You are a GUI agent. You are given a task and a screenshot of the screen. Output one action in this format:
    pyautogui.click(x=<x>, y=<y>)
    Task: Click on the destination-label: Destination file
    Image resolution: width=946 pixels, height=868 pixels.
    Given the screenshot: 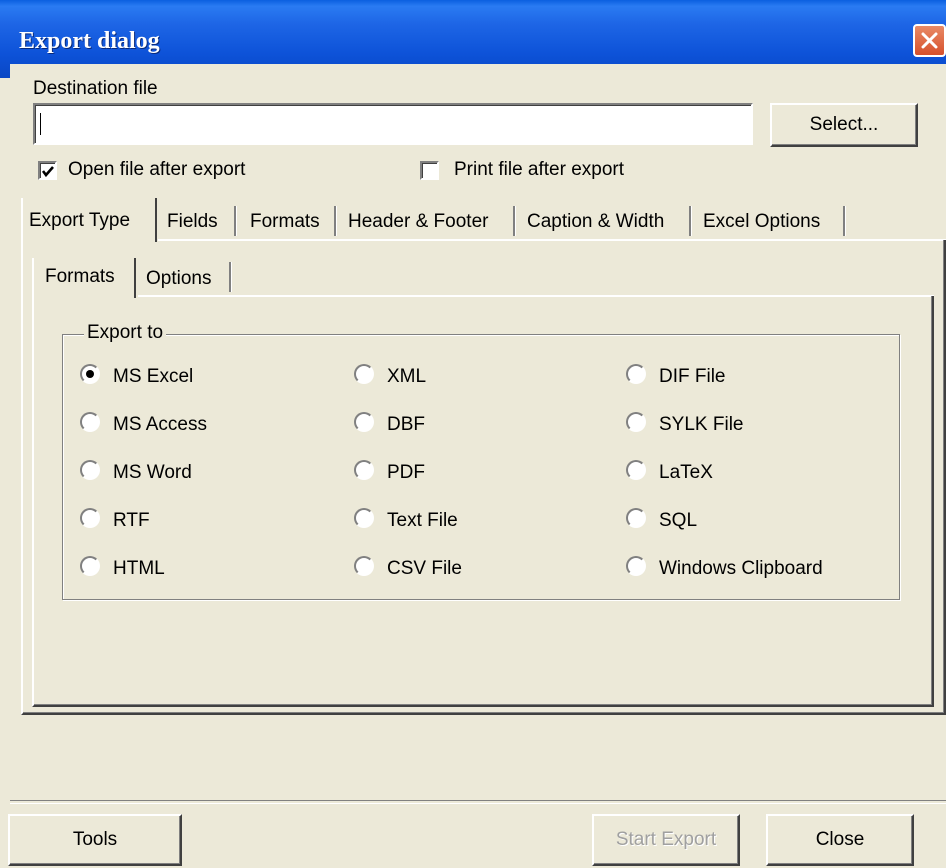 What is the action you would take?
    pyautogui.click(x=95, y=88)
    